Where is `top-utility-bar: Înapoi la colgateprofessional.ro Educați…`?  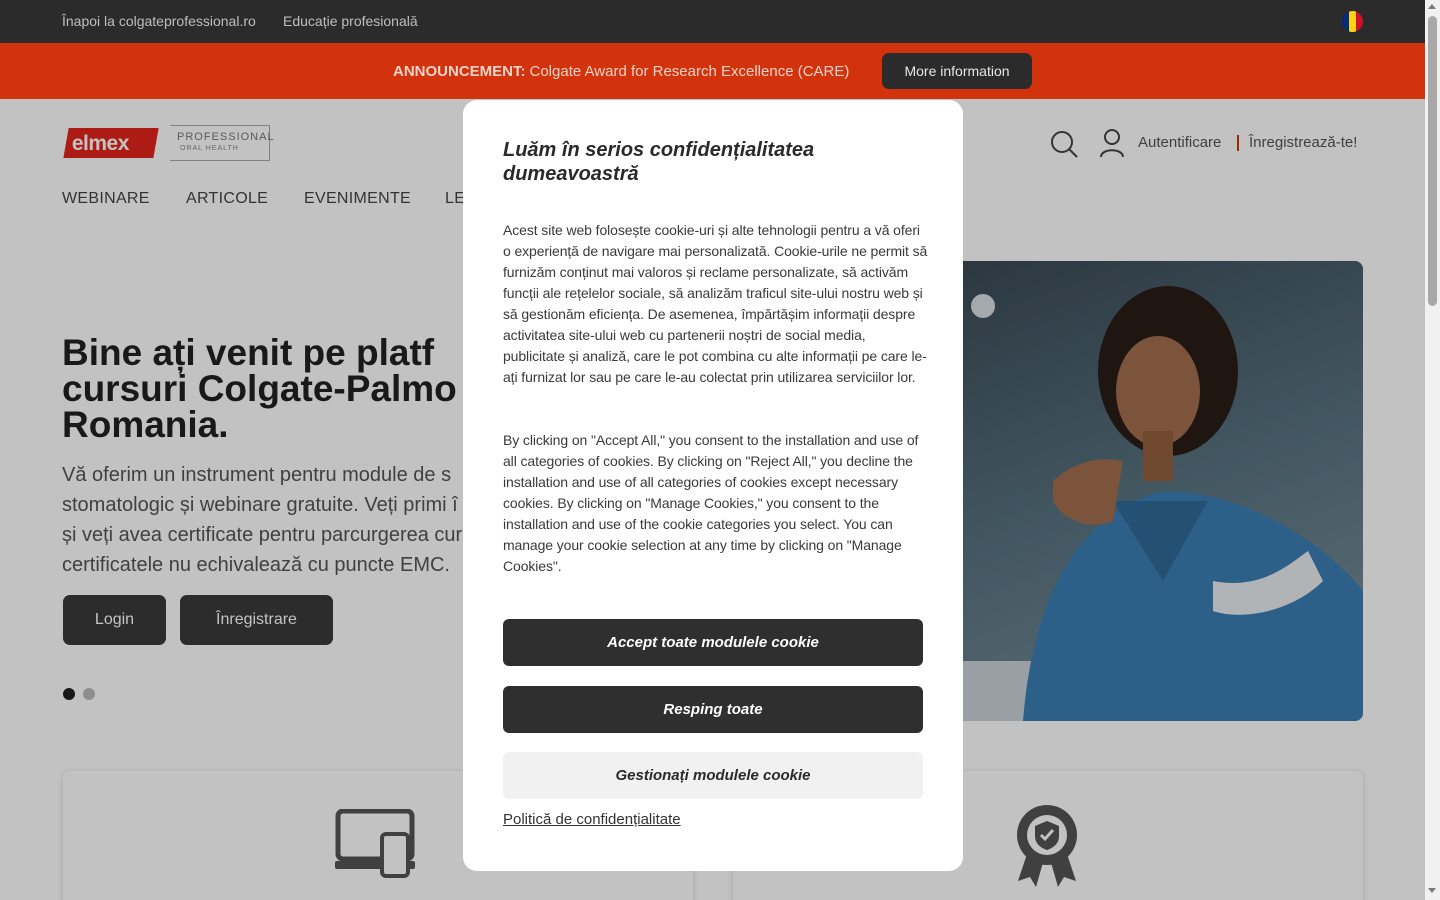
top-utility-bar: Înapoi la colgateprofessional.ro Educați… is located at coordinates (712, 21).